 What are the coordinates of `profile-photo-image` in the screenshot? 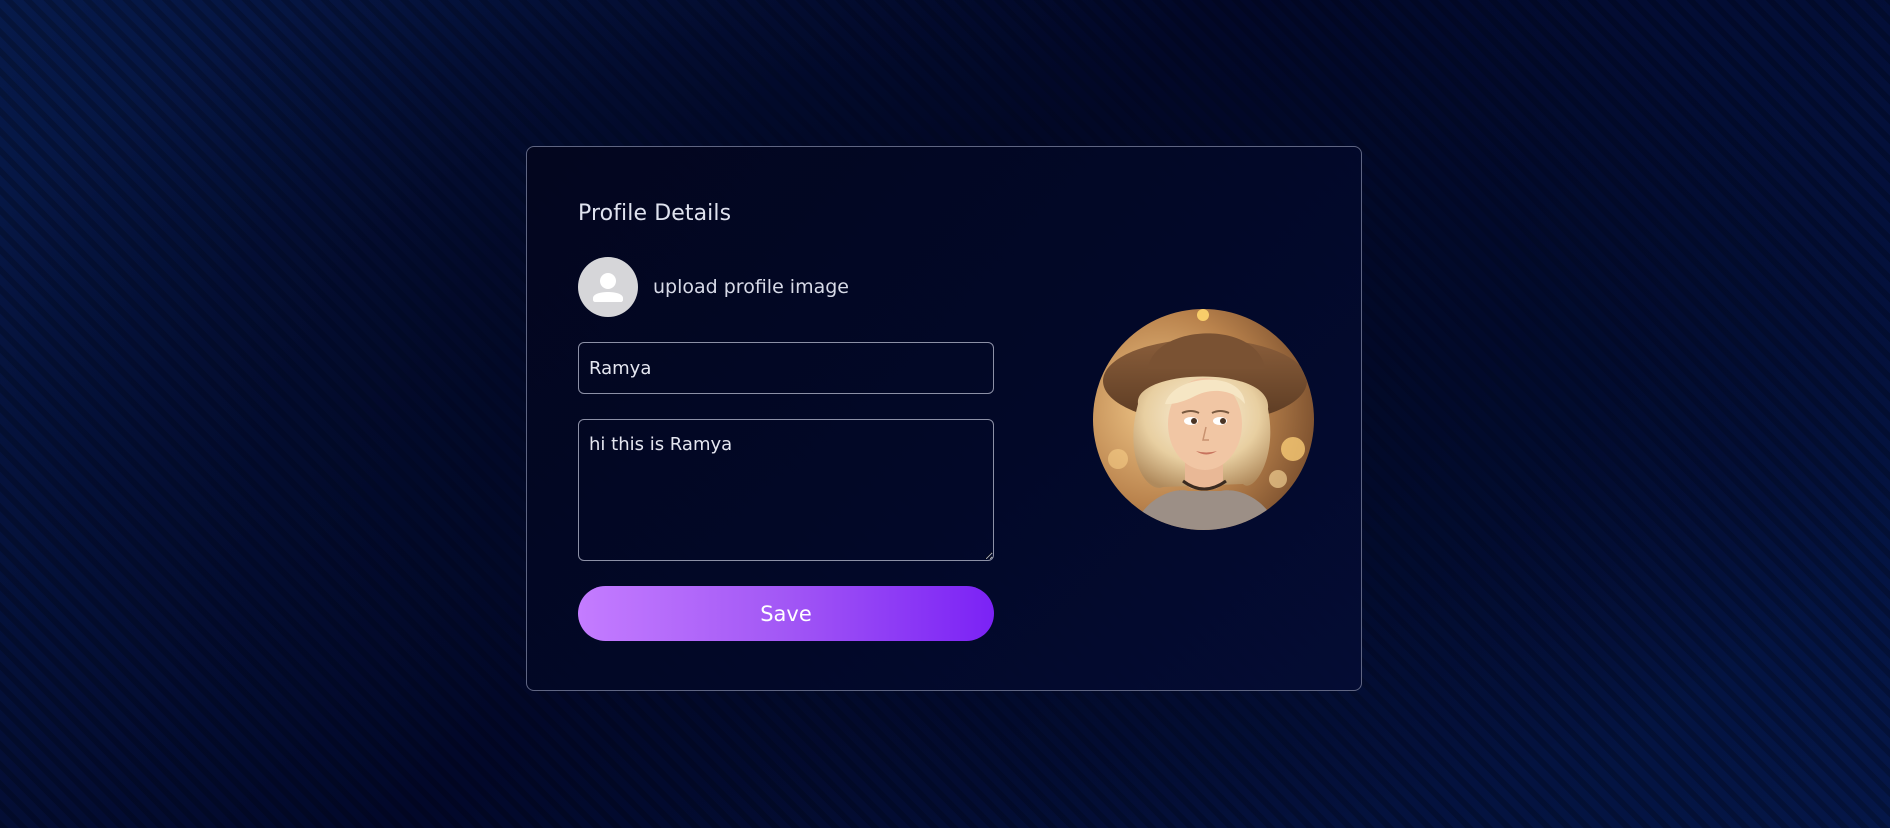 It's located at (1203, 419).